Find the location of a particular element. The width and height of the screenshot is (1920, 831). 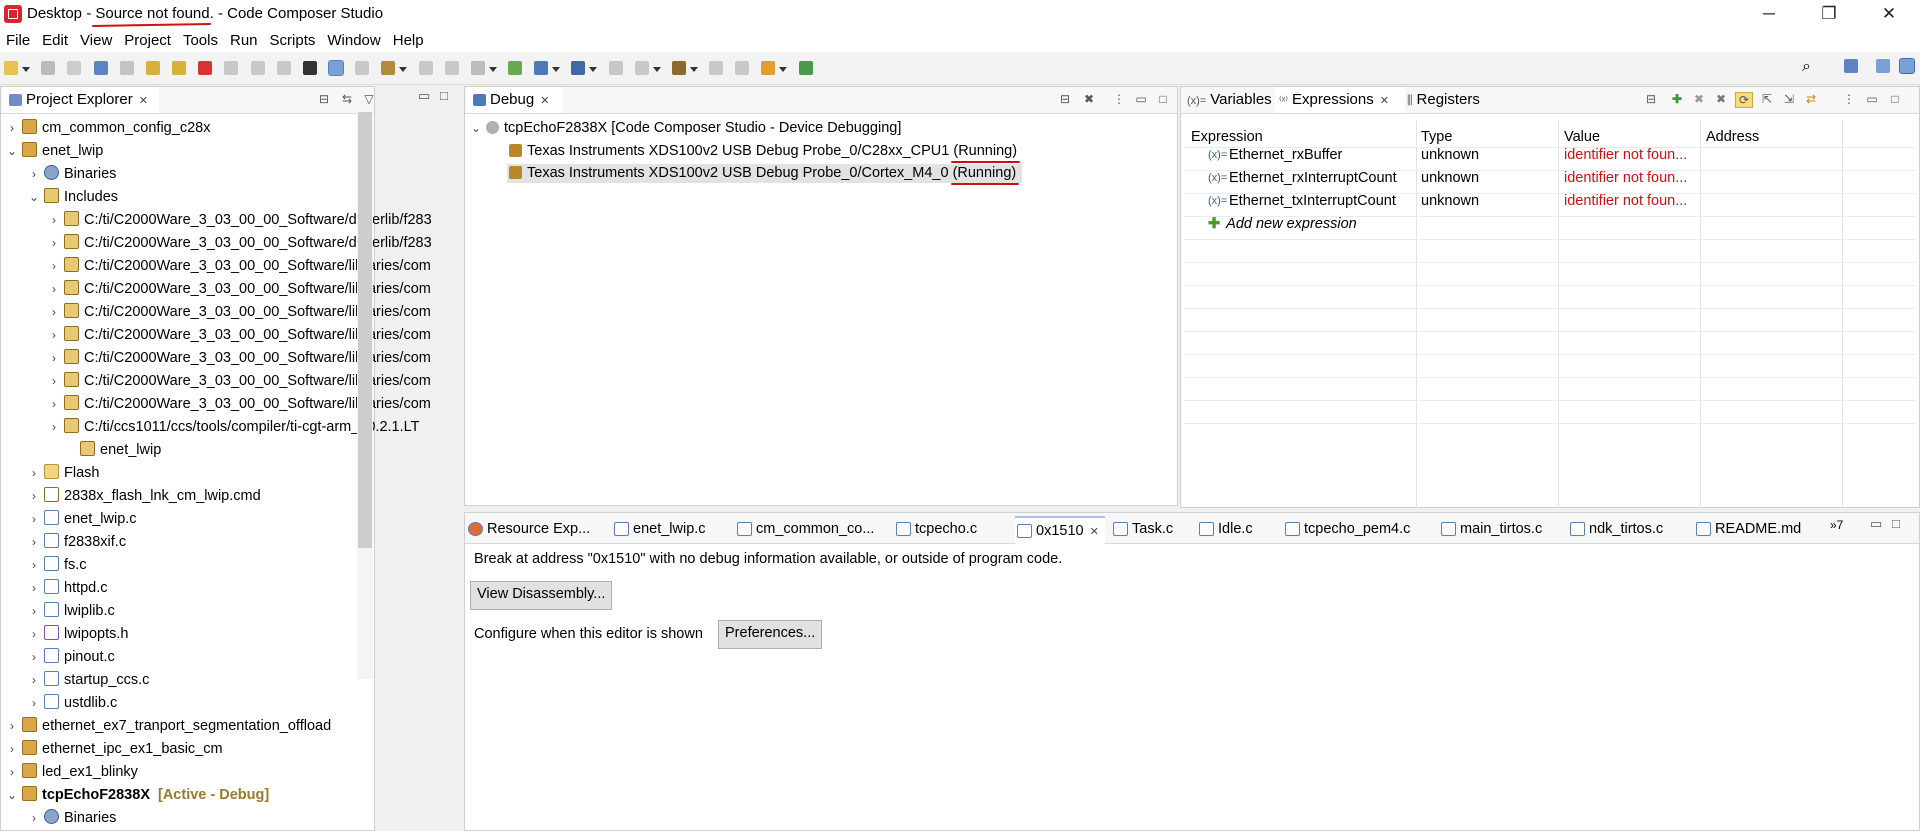

menu-view: View is located at coordinates (96, 41).